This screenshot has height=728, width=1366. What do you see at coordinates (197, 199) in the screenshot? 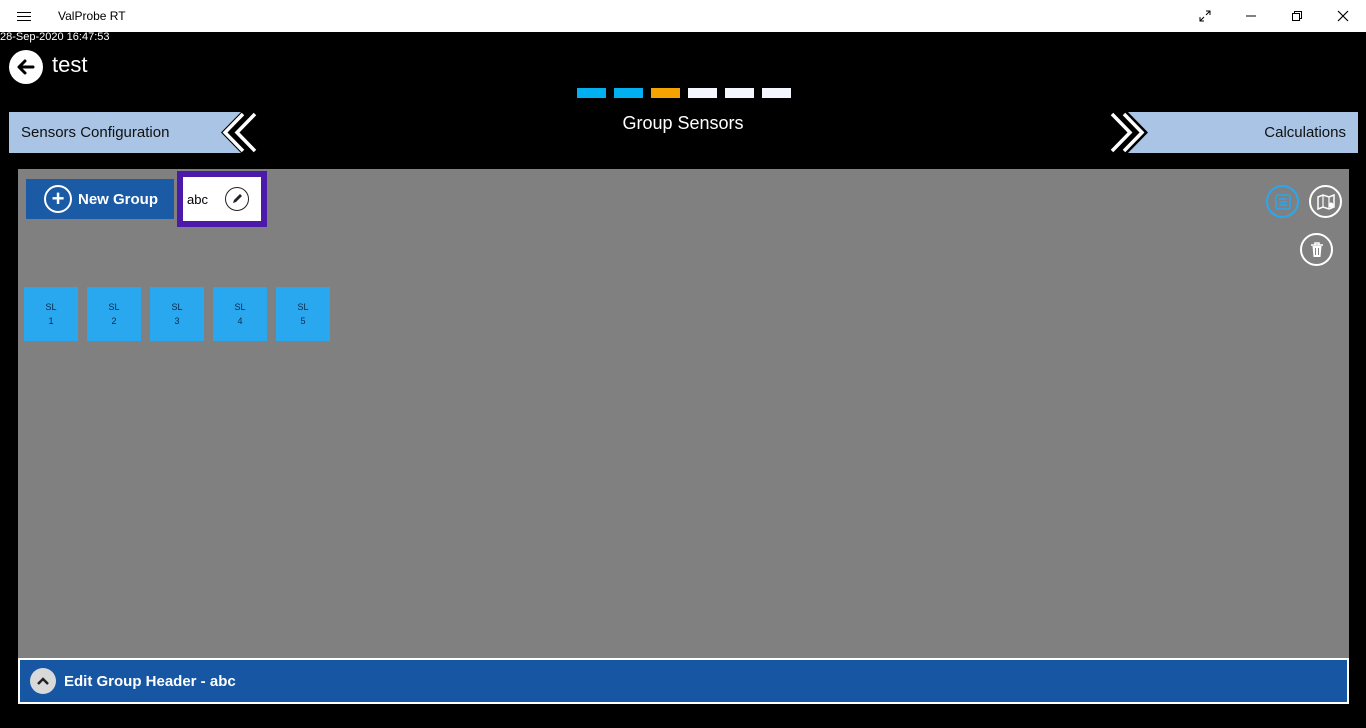
I see `group-tab-label: abc` at bounding box center [197, 199].